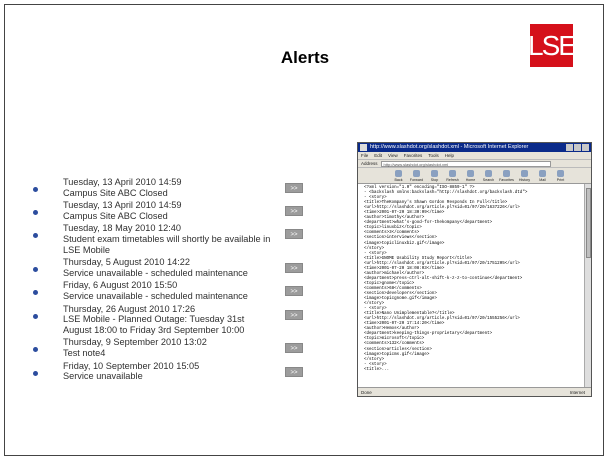  What do you see at coordinates (122, 228) in the screenshot?
I see `alert-date: Tuesday, 18 May 2010 12:40` at bounding box center [122, 228].